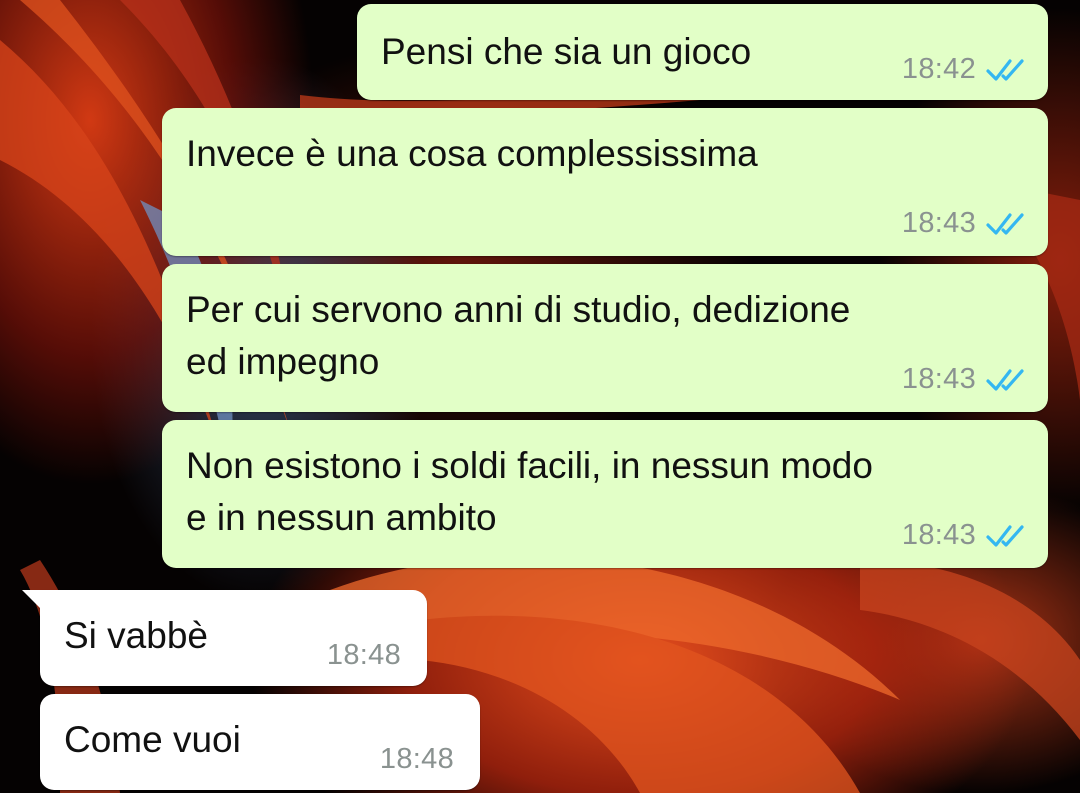 Image resolution: width=1080 pixels, height=793 pixels. Describe the element at coordinates (152, 739) in the screenshot. I see `message-text: Come vuoi` at that location.